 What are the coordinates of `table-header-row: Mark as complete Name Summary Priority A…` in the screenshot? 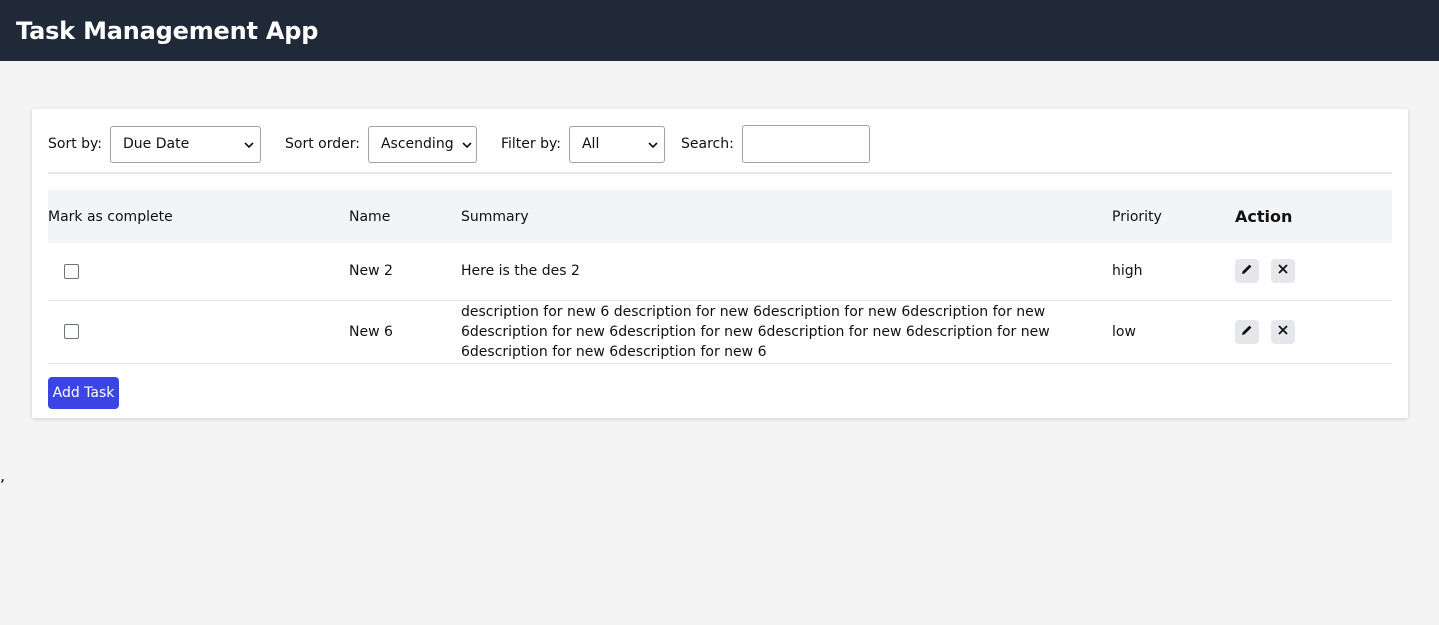 It's located at (720, 216).